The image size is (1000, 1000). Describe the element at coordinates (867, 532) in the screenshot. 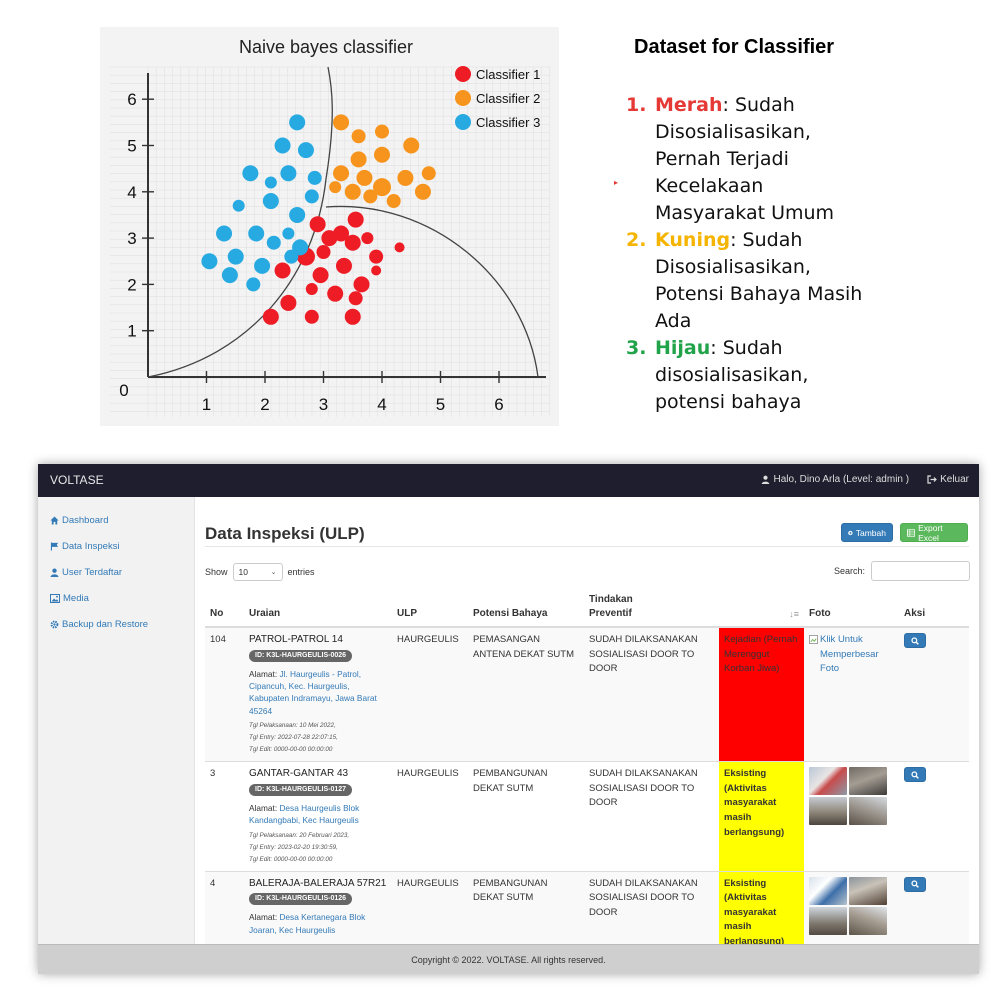

I see `add-button: Tambah` at that location.